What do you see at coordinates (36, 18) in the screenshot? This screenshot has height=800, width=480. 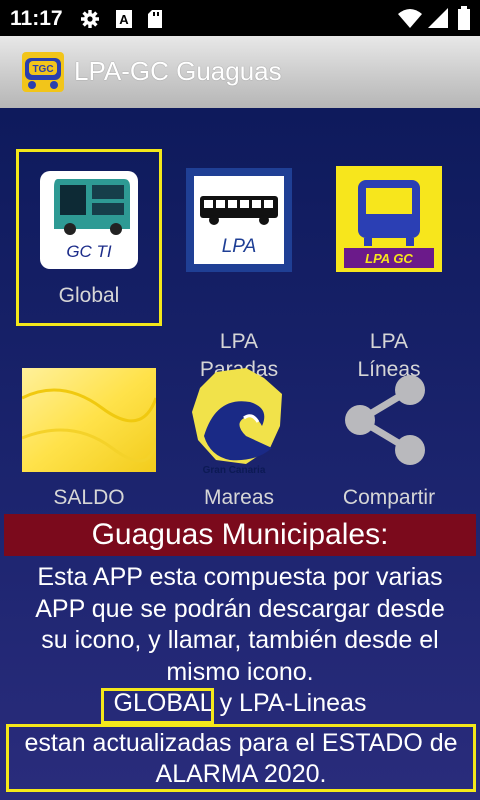 I see `clock: 11:17` at bounding box center [36, 18].